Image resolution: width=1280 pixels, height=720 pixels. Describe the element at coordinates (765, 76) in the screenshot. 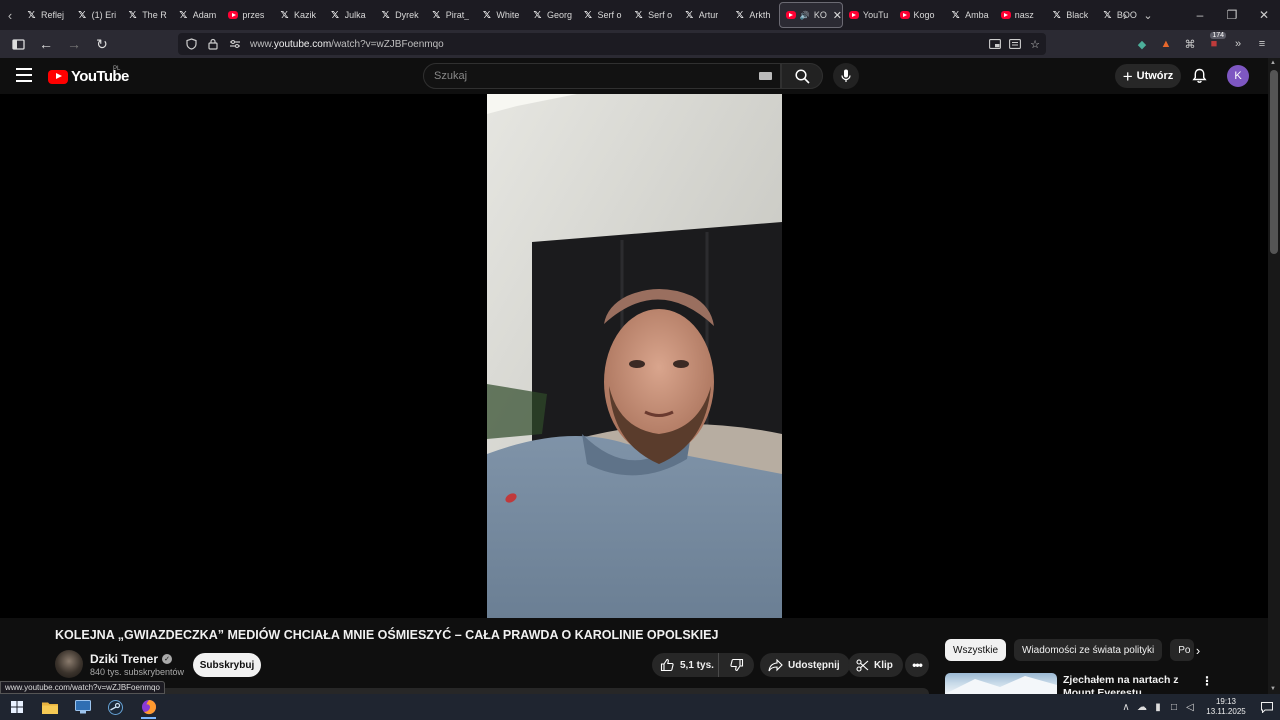

I see `keyboard-icon` at that location.